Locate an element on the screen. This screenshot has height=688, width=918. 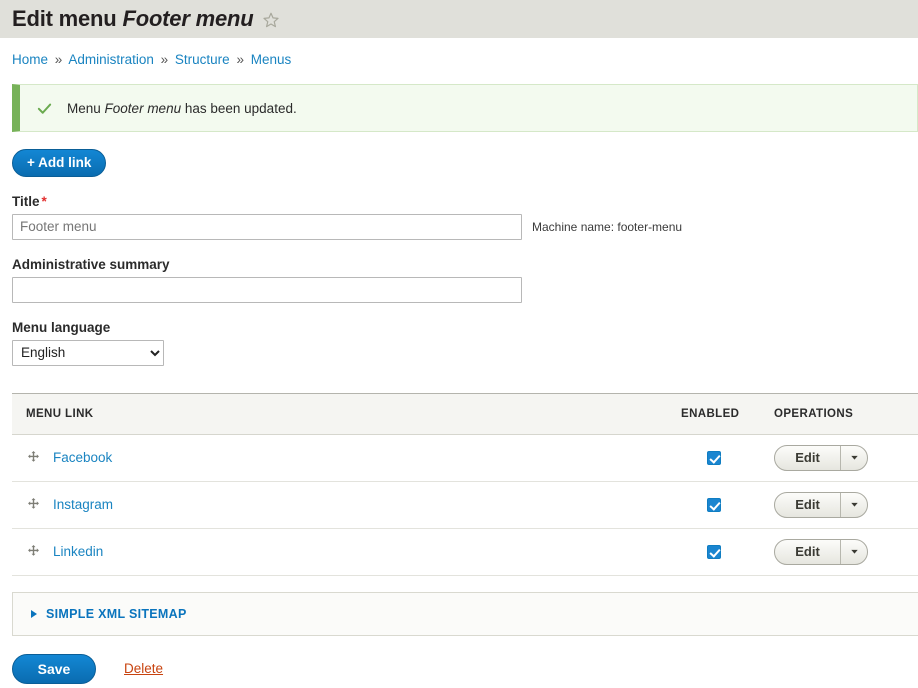
table-row: Linkedin Edit is located at coordinates (465, 552).